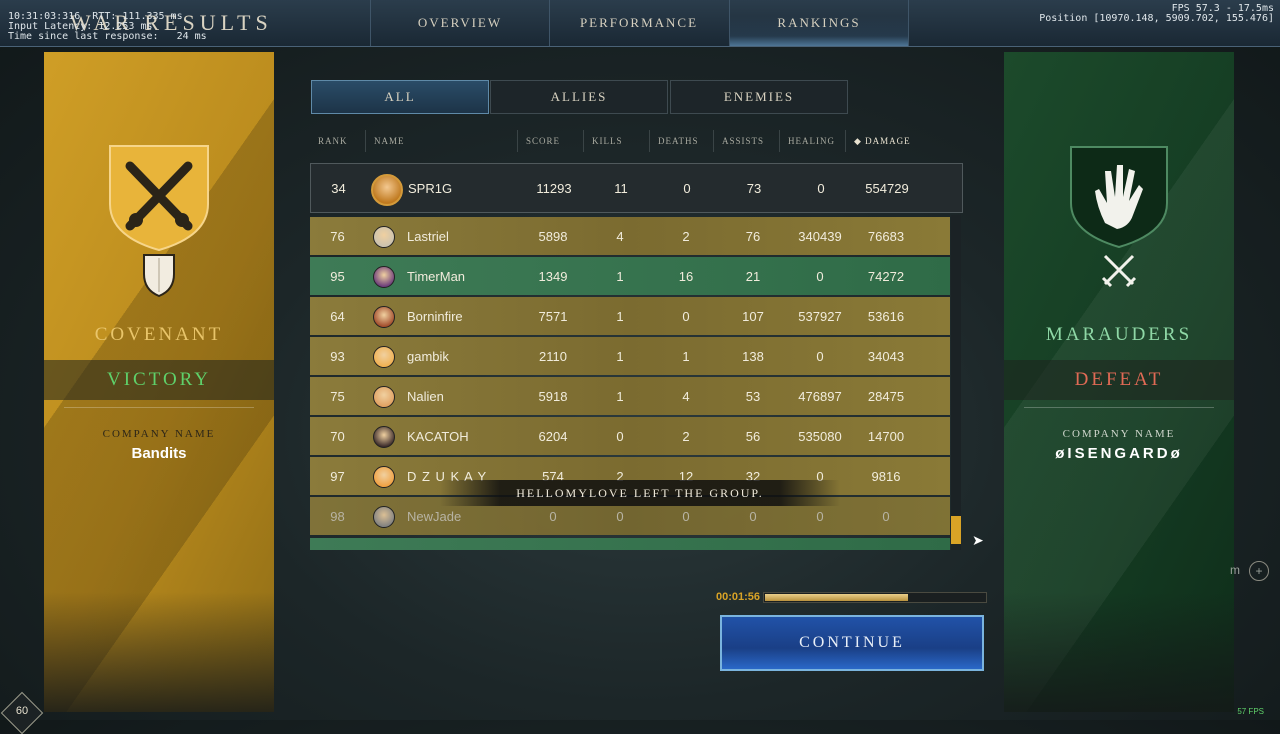  I want to click on col-name: NAME, so click(441, 141).